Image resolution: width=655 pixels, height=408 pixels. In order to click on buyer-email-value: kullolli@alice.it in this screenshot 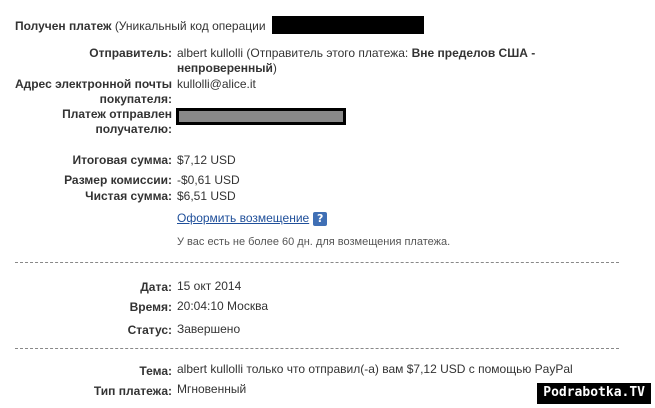, I will do `click(216, 84)`.